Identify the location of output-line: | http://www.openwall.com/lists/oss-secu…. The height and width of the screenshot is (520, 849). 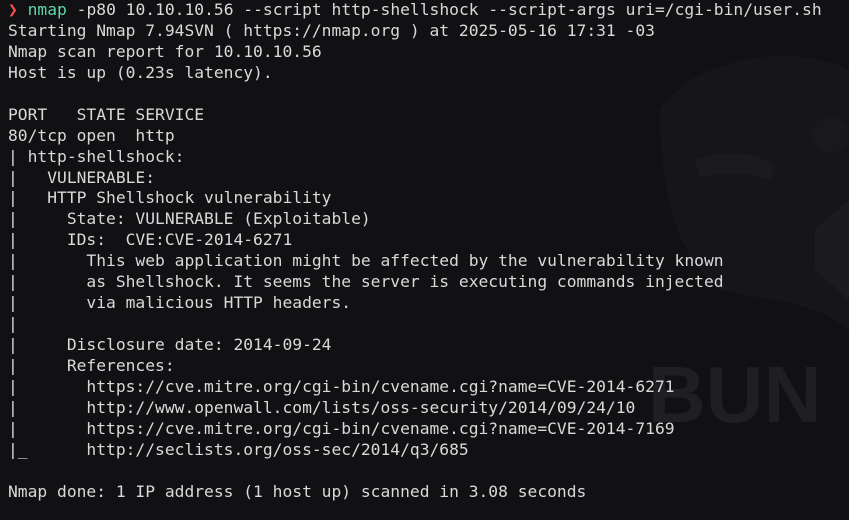
(322, 407).